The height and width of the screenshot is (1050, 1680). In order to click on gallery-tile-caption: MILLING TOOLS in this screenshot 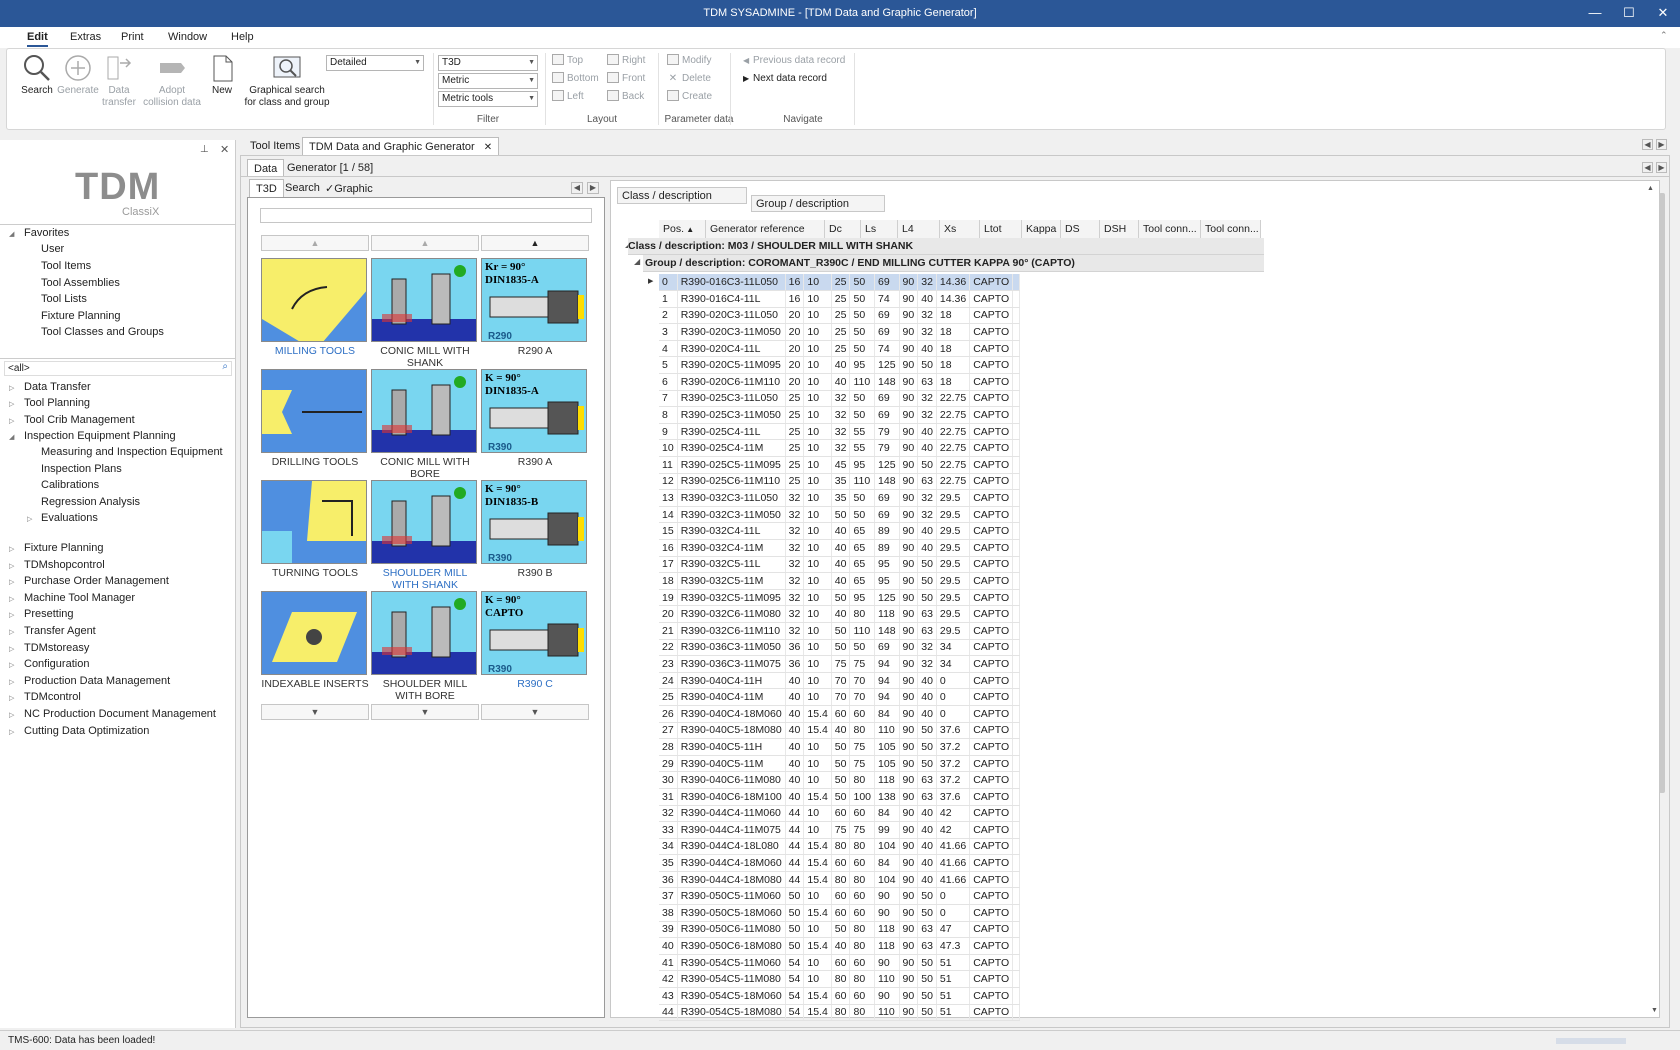, I will do `click(315, 351)`.